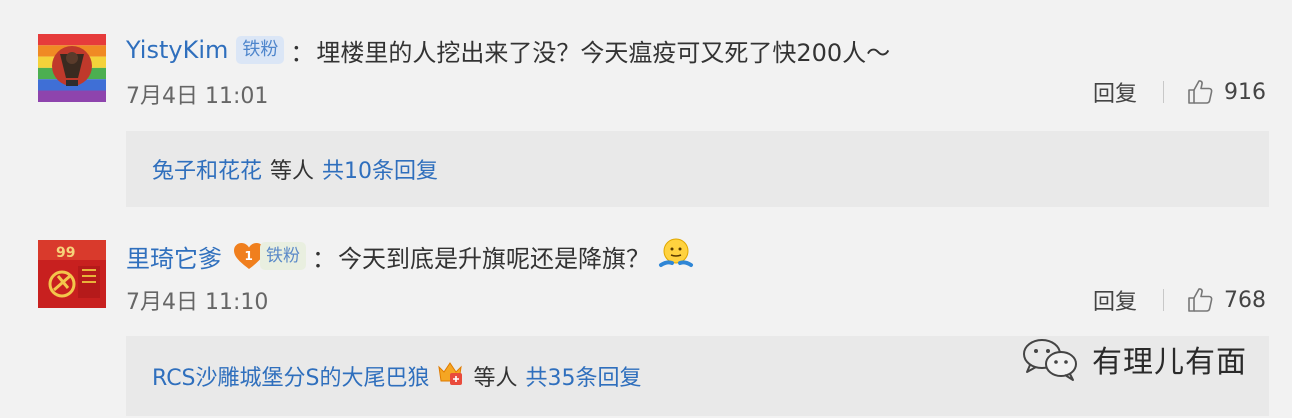 This screenshot has height=418, width=1292. I want to click on avatar: 99, so click(72, 274).